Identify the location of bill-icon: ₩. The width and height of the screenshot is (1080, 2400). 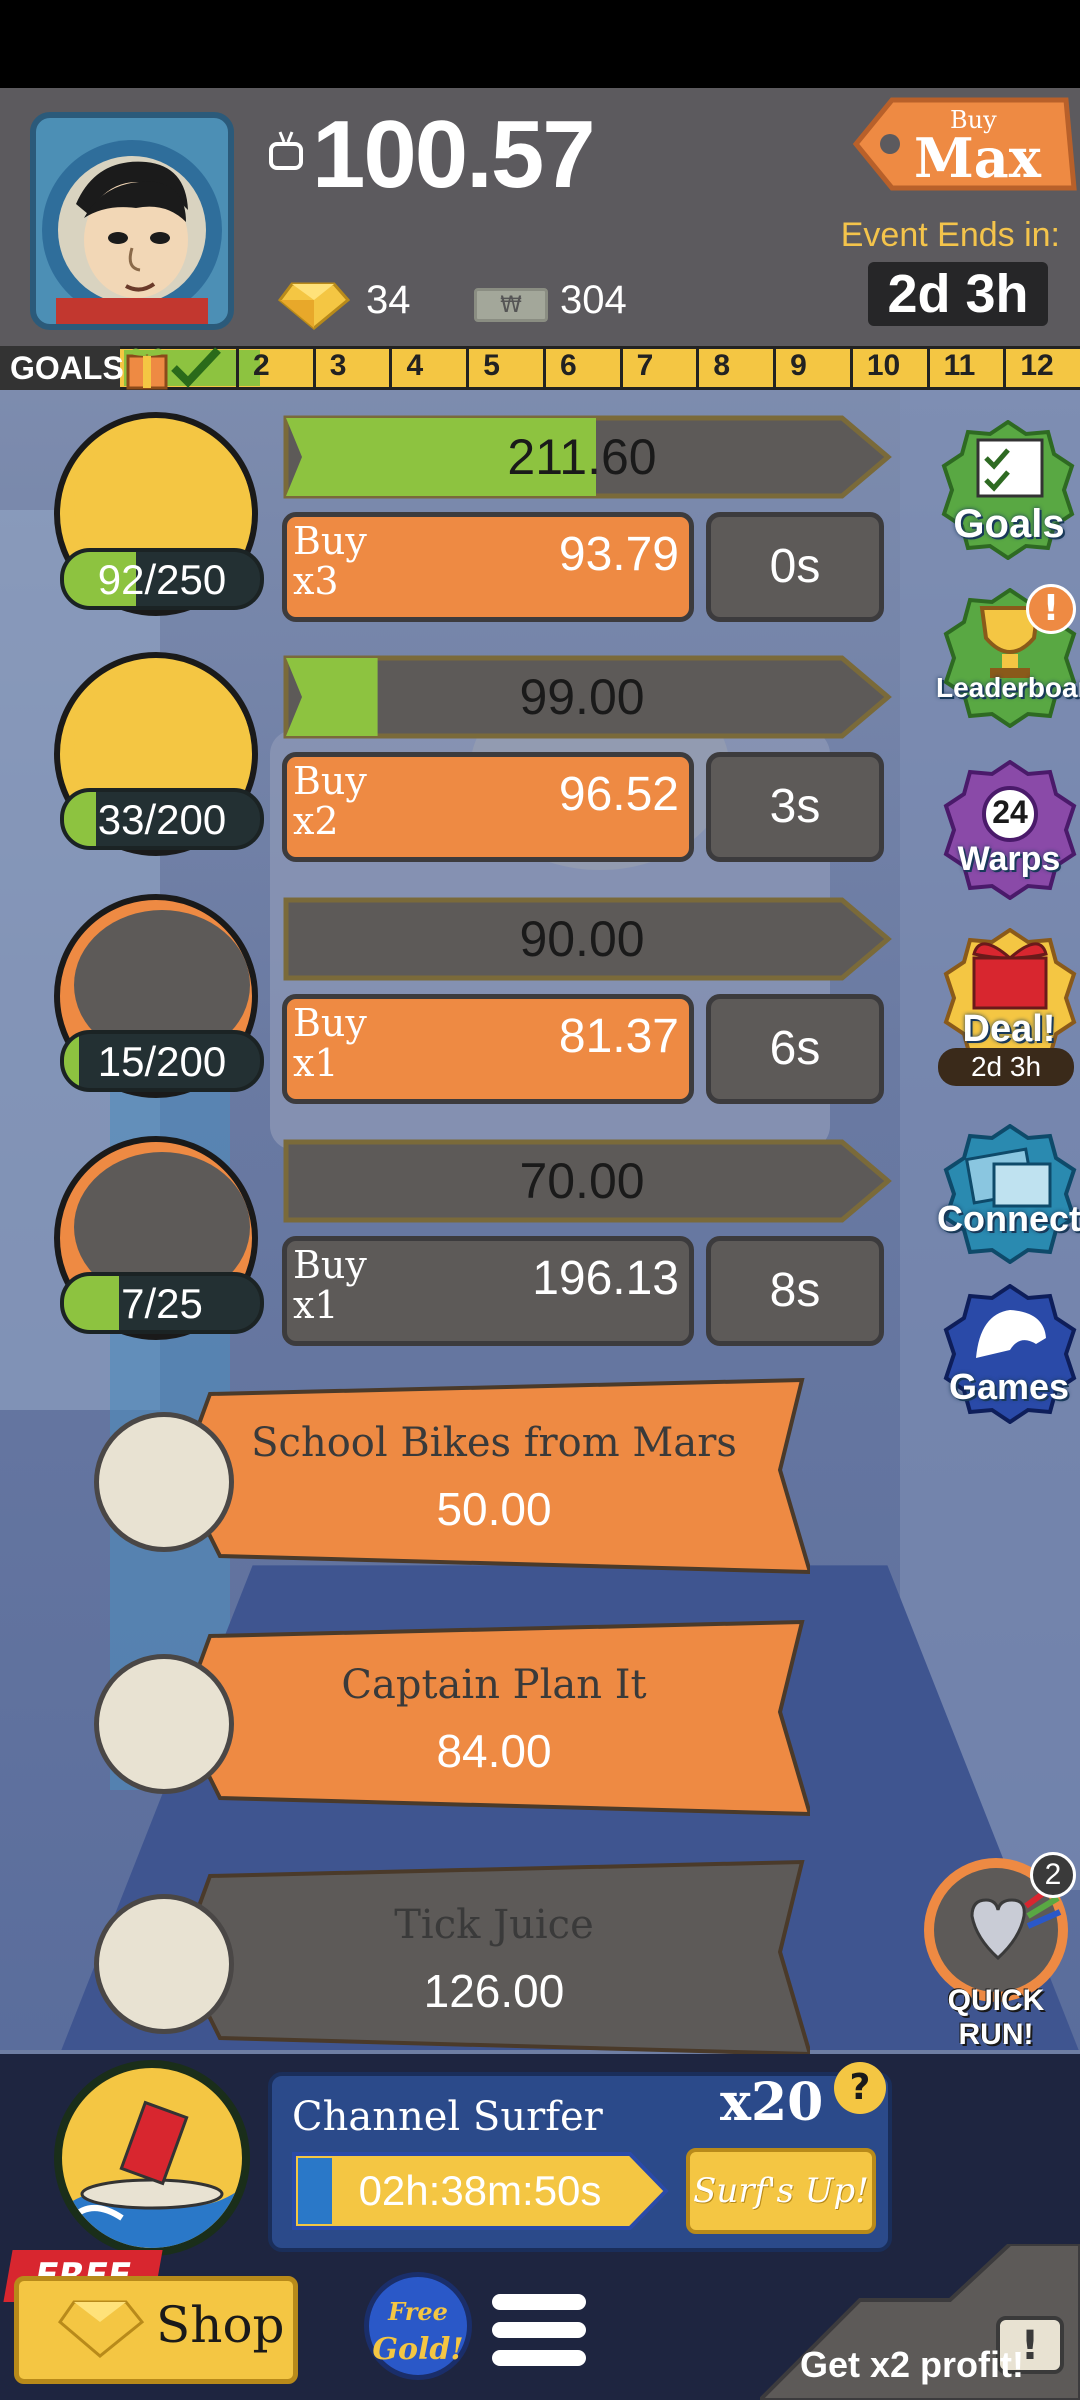
(511, 305).